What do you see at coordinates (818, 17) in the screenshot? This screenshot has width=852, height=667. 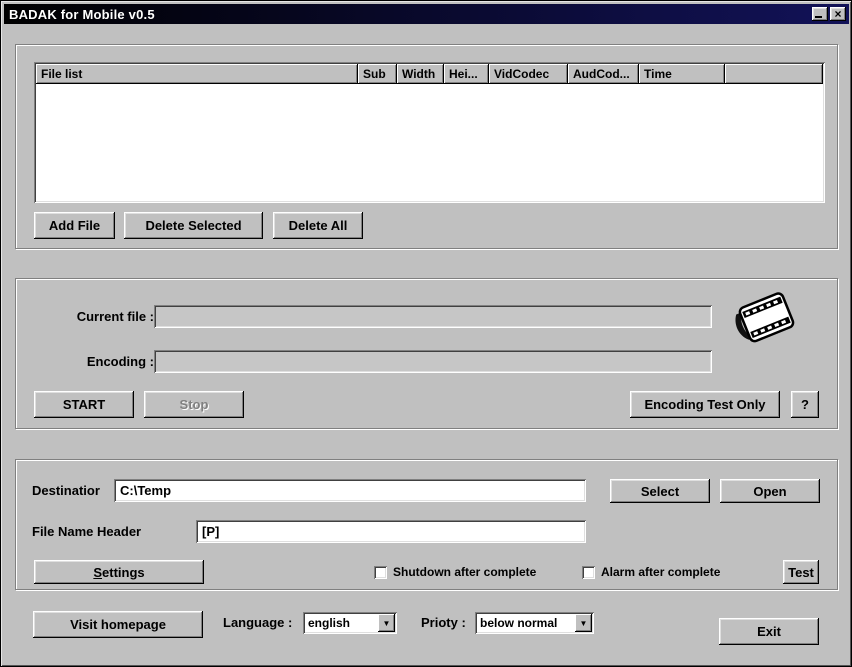 I see `minimize-icon` at bounding box center [818, 17].